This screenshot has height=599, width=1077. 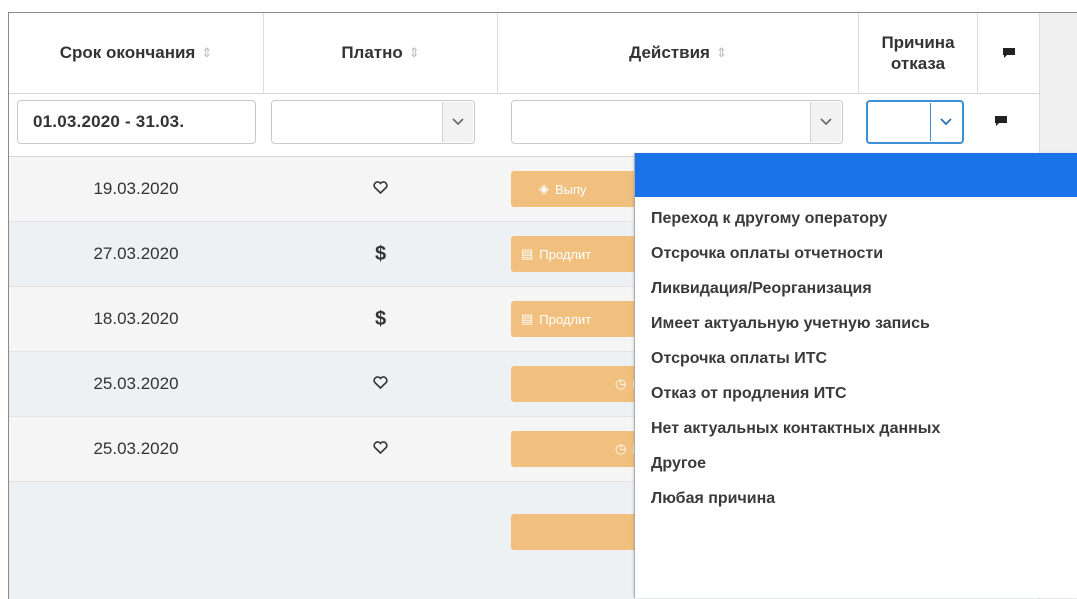 What do you see at coordinates (669, 52) in the screenshot?
I see `header-actions-label: Действия` at bounding box center [669, 52].